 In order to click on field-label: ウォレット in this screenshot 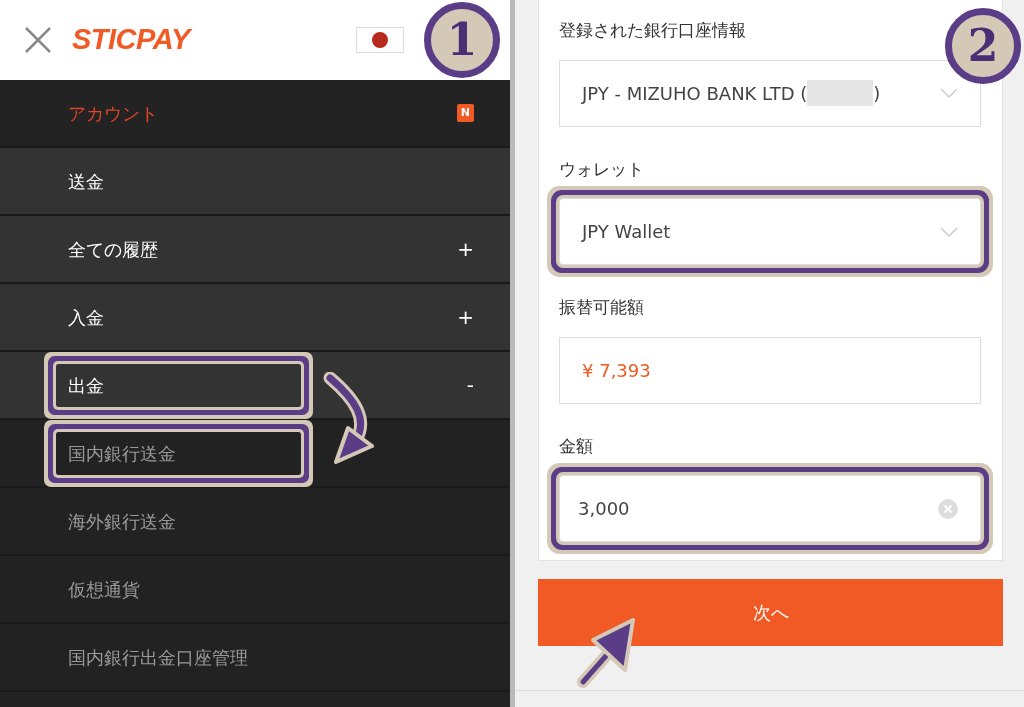, I will do `click(602, 169)`.